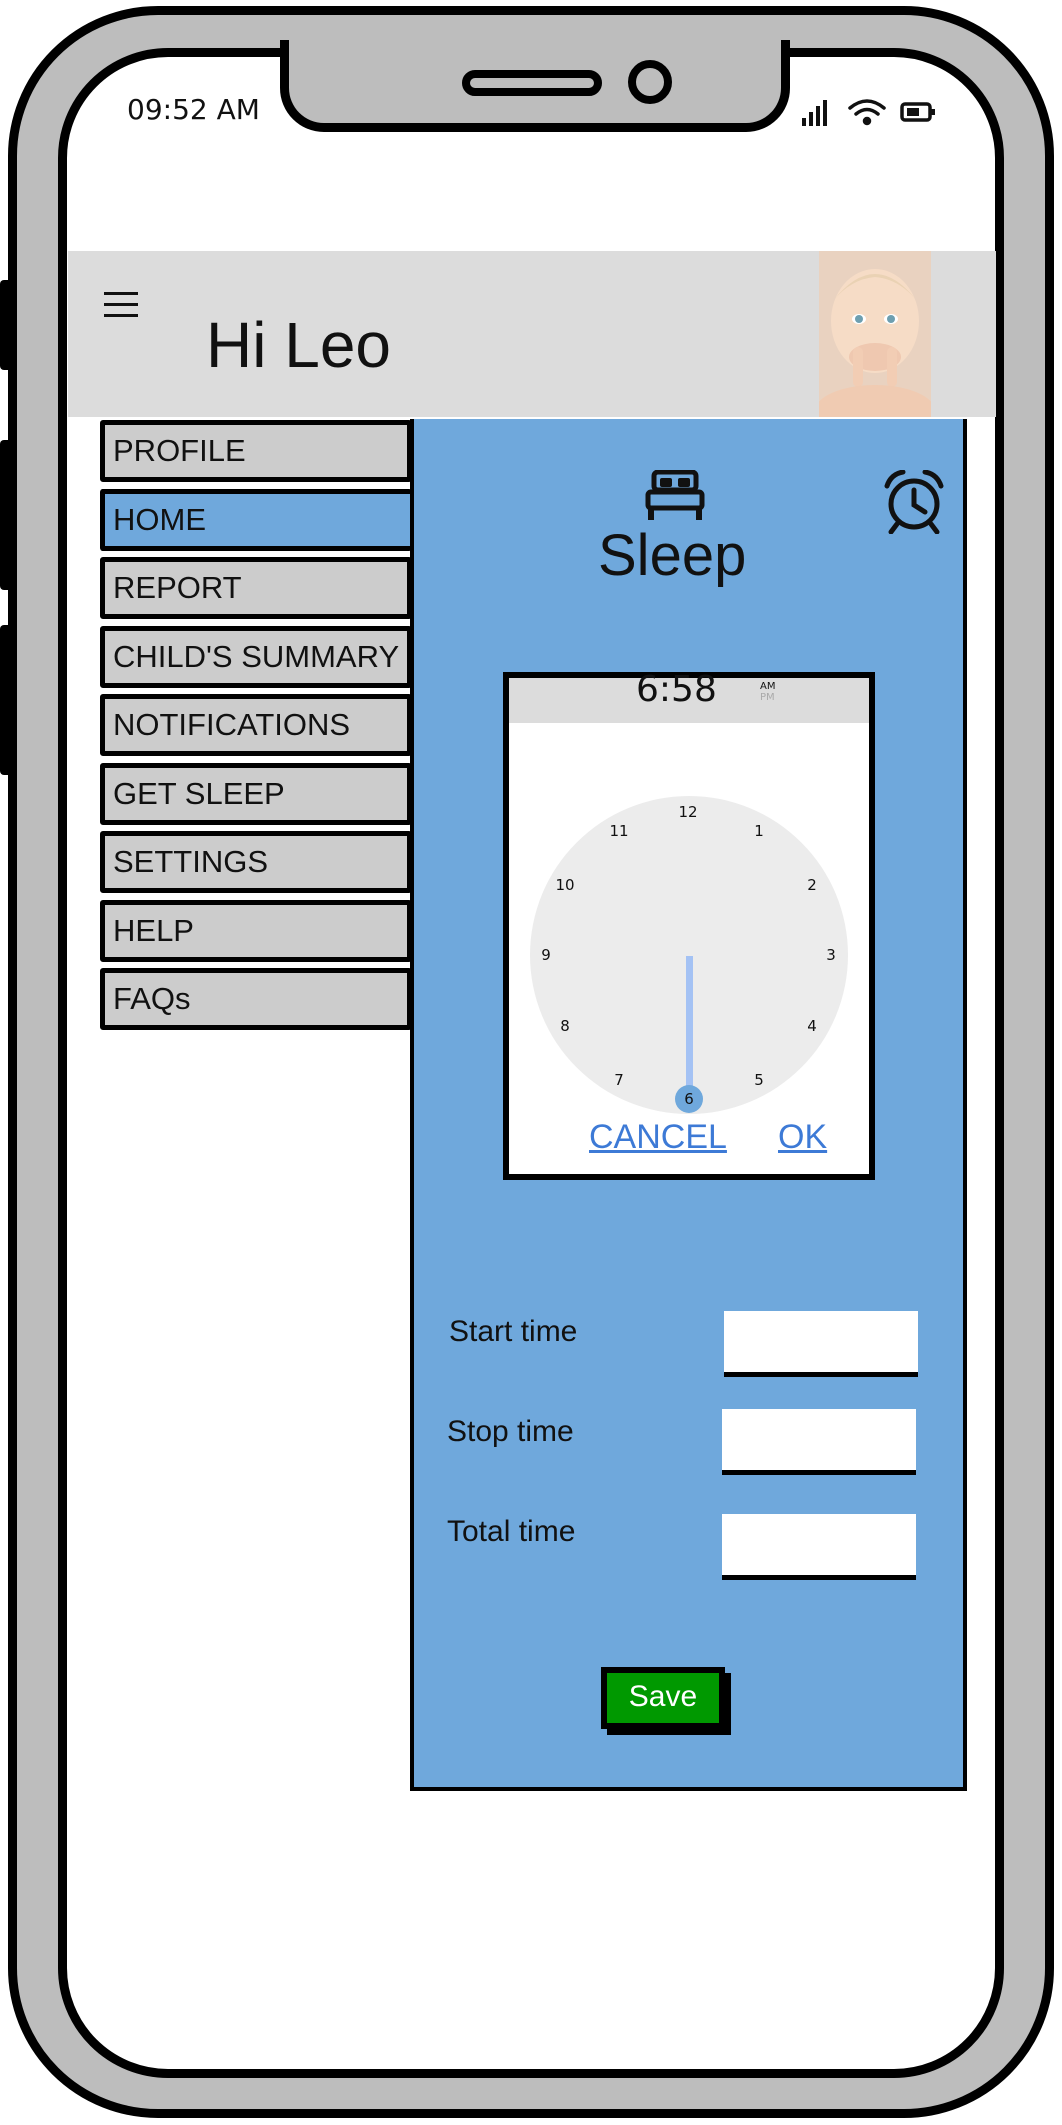  I want to click on alarm-clock-icon, so click(914, 502).